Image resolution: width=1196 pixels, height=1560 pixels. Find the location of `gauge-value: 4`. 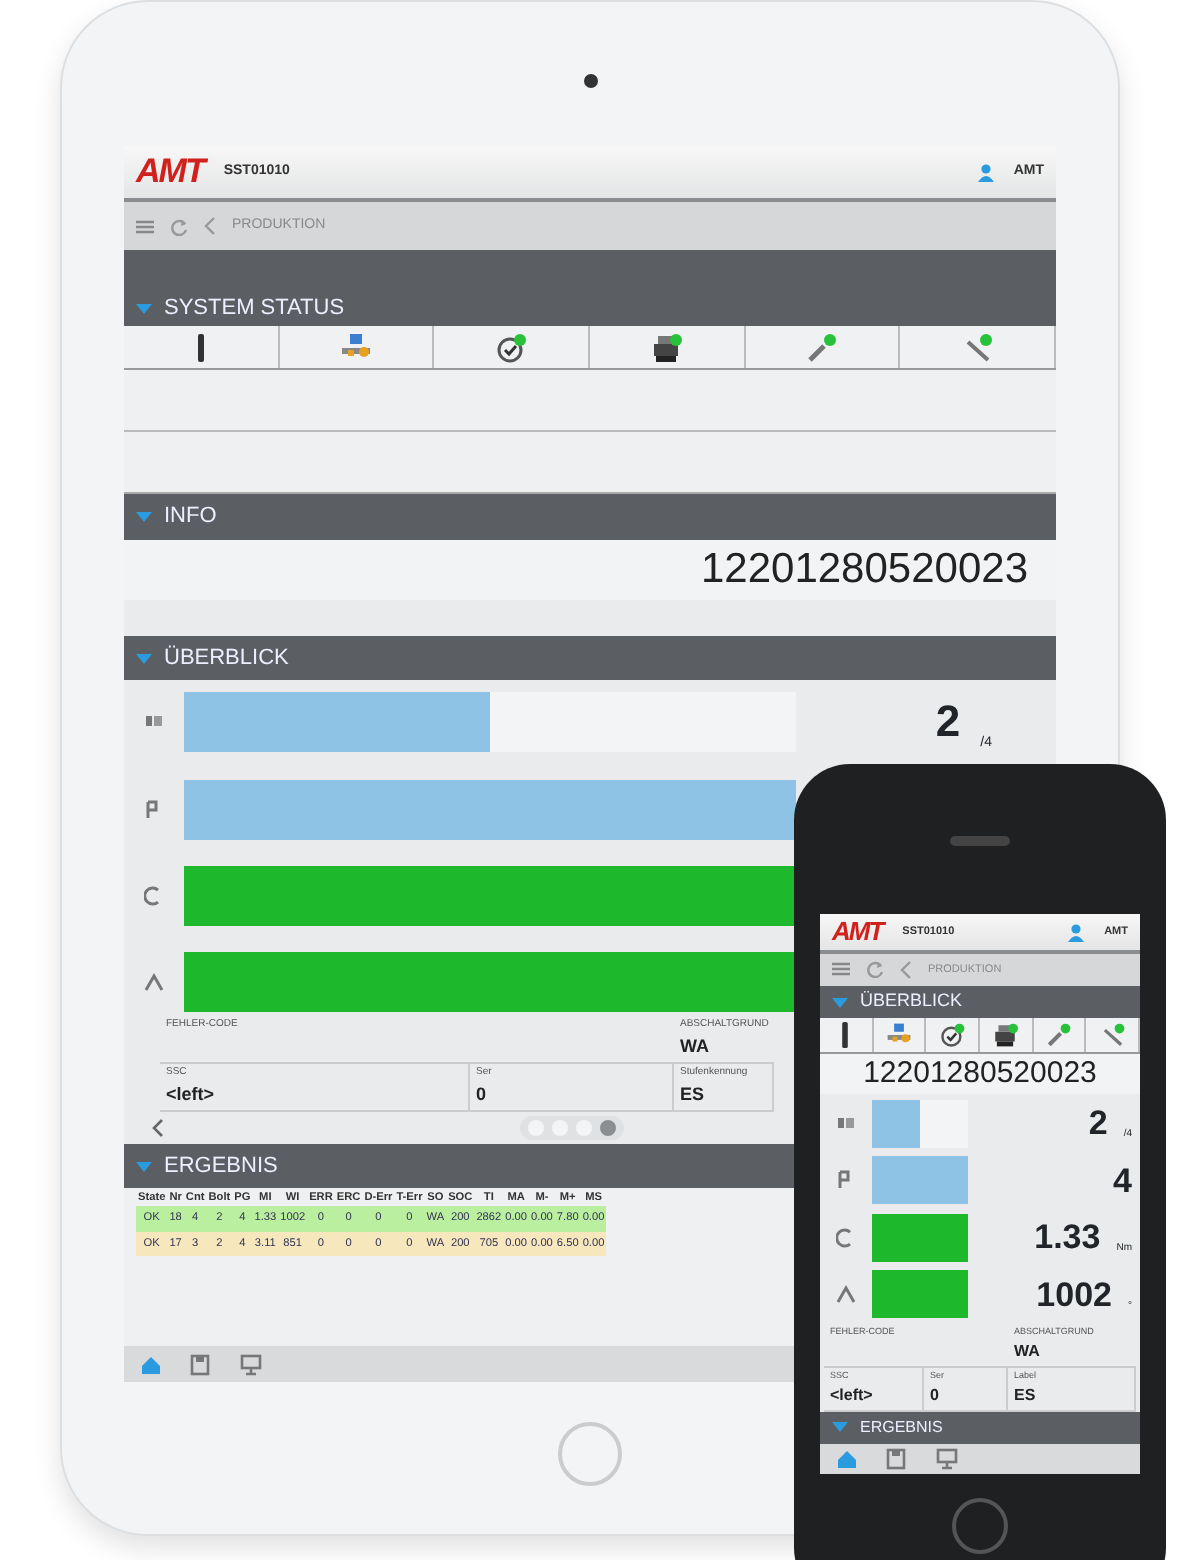

gauge-value: 4 is located at coordinates (1122, 1181).